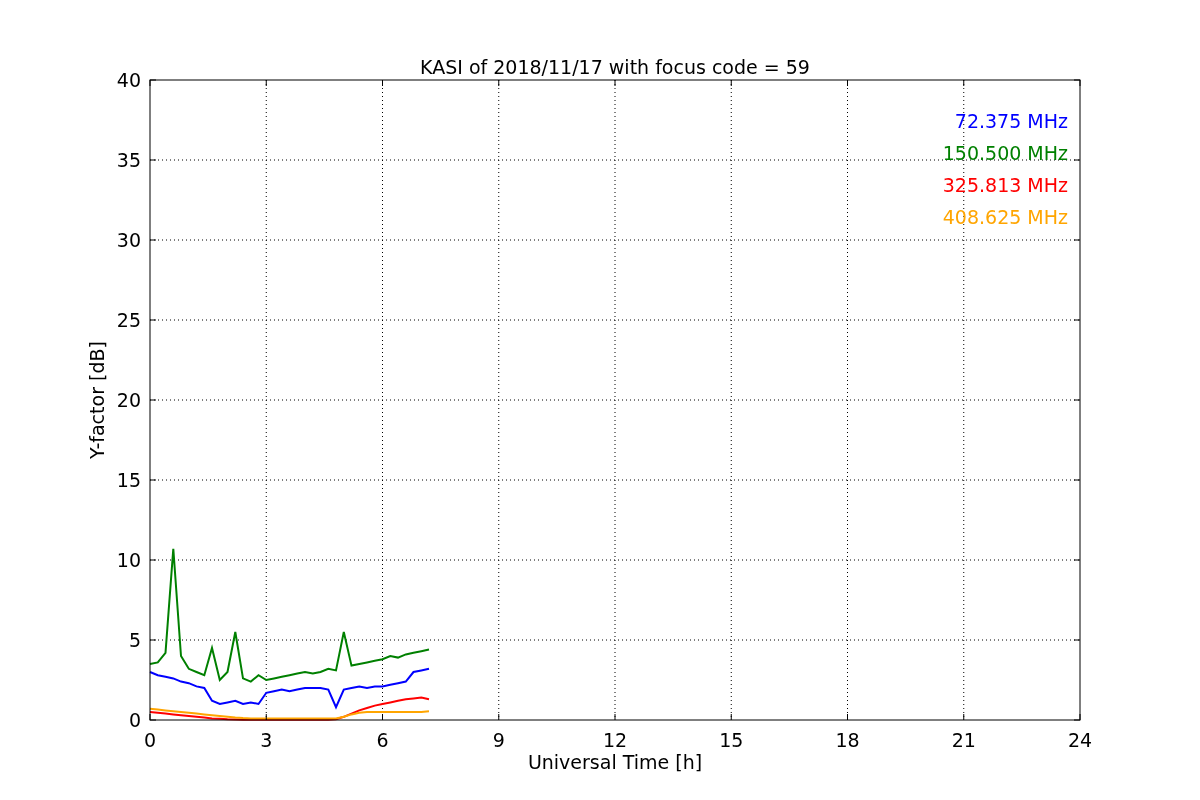 This screenshot has width=1200, height=800. Describe the element at coordinates (134, 640) in the screenshot. I see `tick-label: 5` at that location.